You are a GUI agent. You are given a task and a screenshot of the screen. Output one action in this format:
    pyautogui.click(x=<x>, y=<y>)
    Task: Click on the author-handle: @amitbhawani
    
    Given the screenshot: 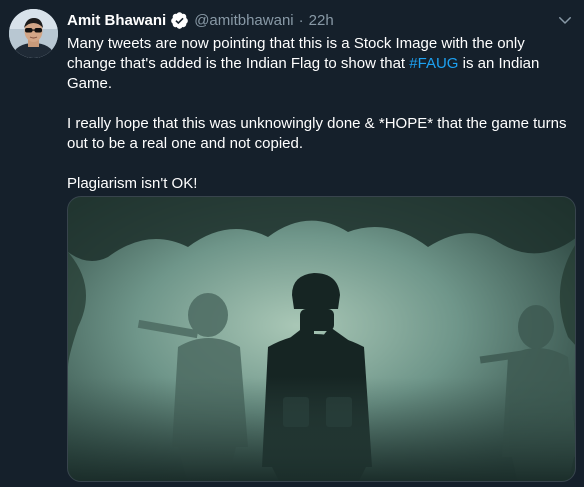 What is the action you would take?
    pyautogui.click(x=243, y=20)
    